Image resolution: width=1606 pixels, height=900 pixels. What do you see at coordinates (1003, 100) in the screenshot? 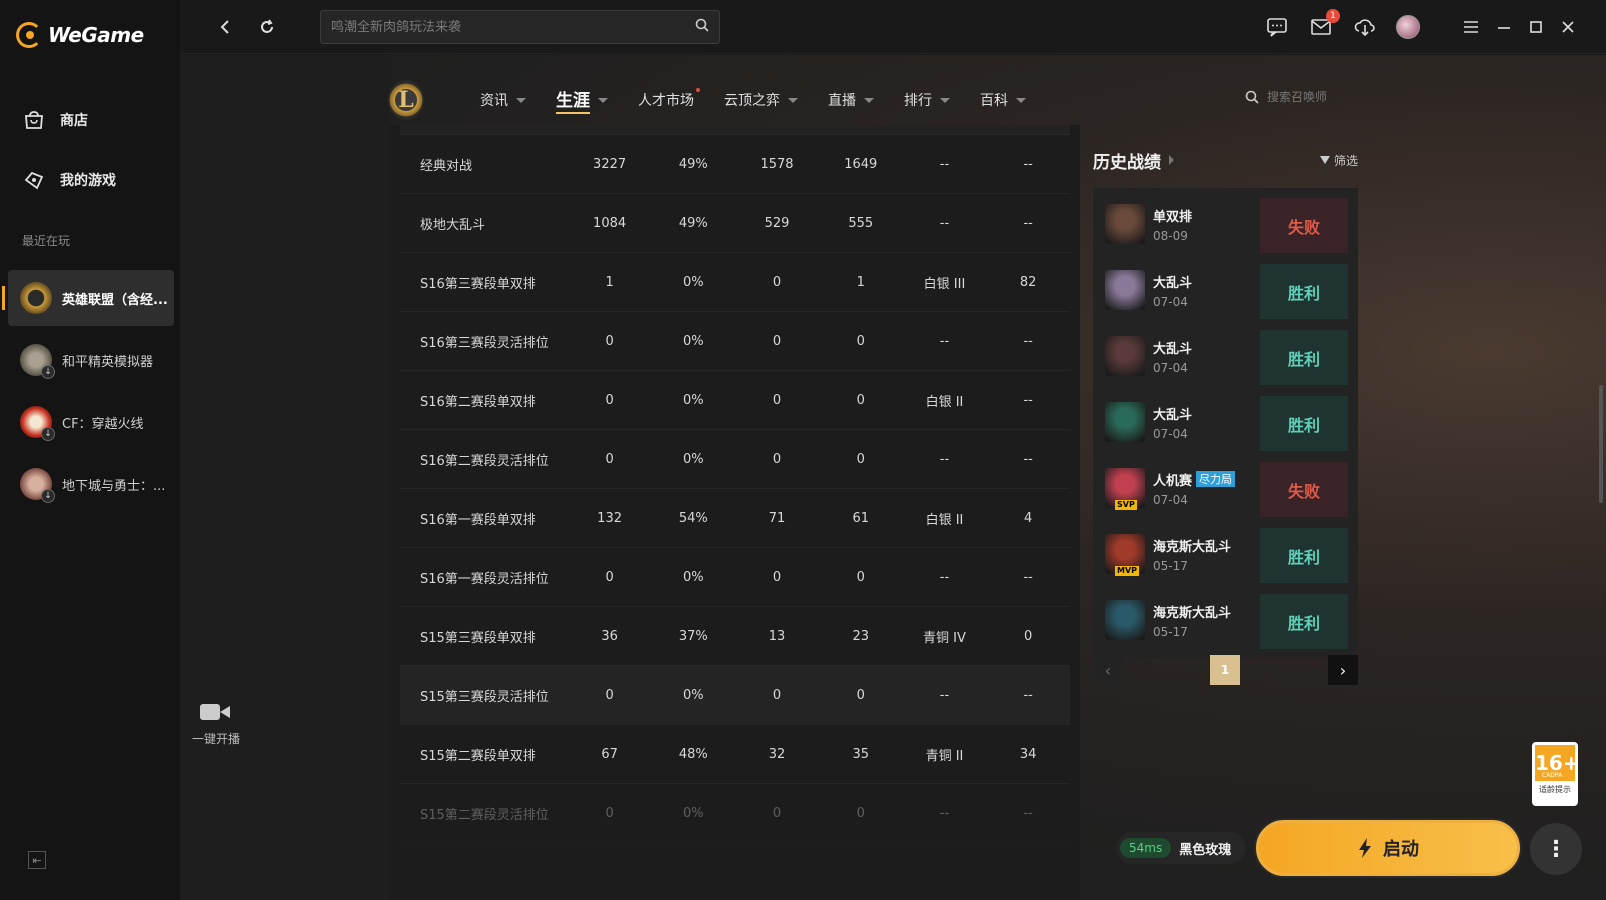
I see `tab-wiki: 百科` at bounding box center [1003, 100].